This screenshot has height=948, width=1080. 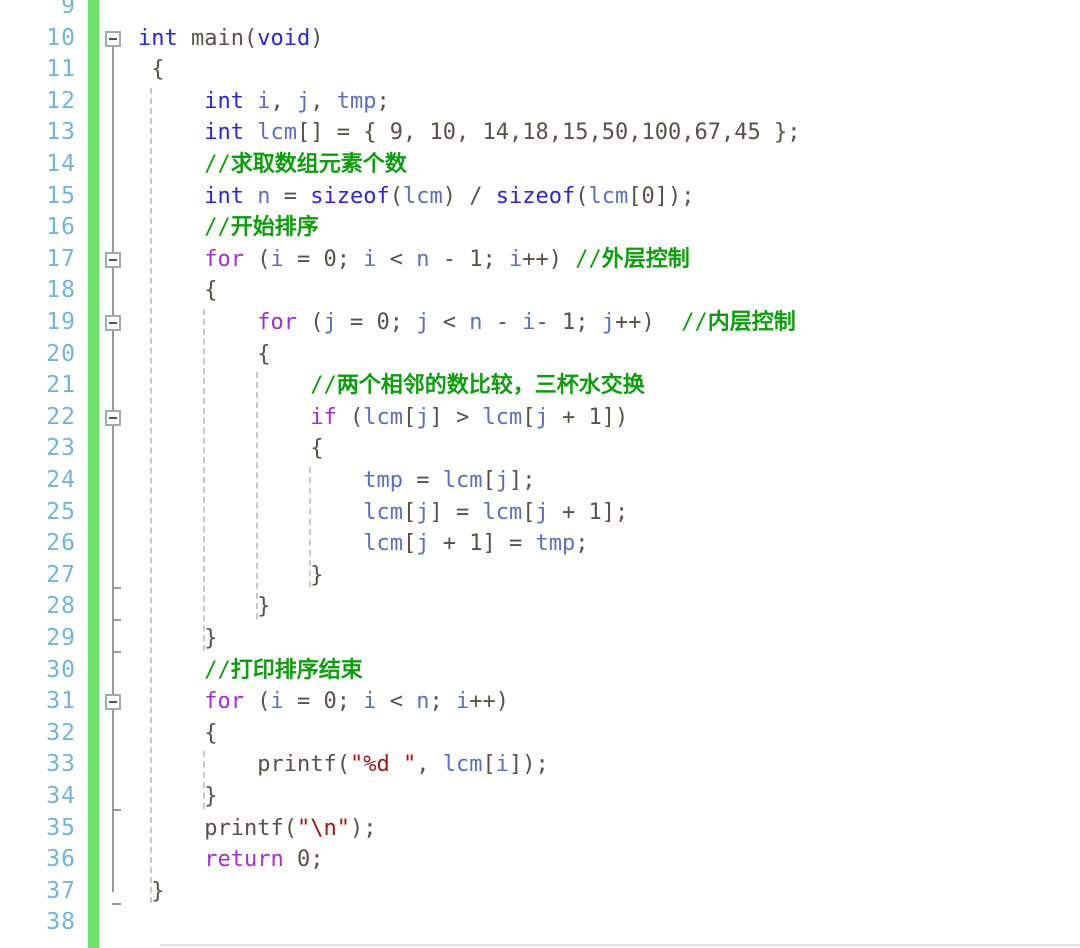 I want to click on line-number: 19, so click(x=61, y=322).